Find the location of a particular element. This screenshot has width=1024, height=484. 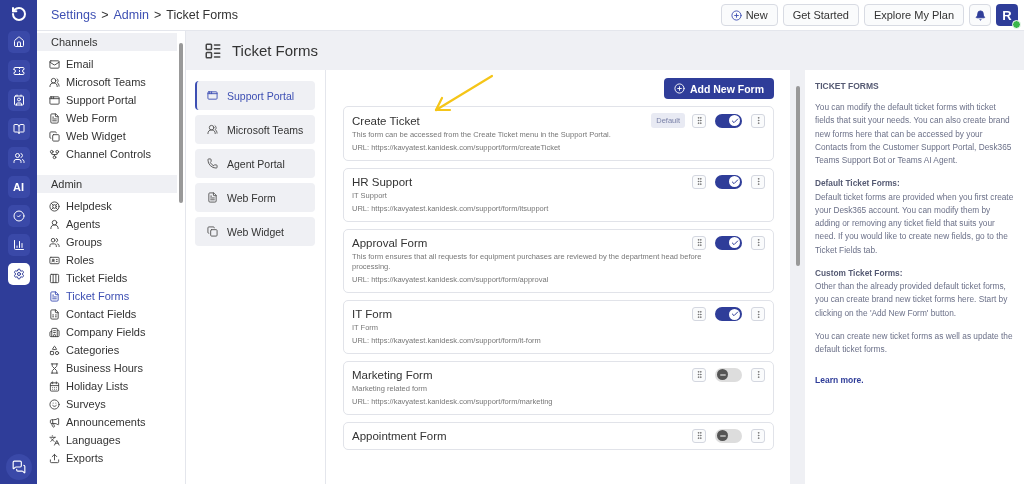

plus-circle-icon is located at coordinates (736, 15).